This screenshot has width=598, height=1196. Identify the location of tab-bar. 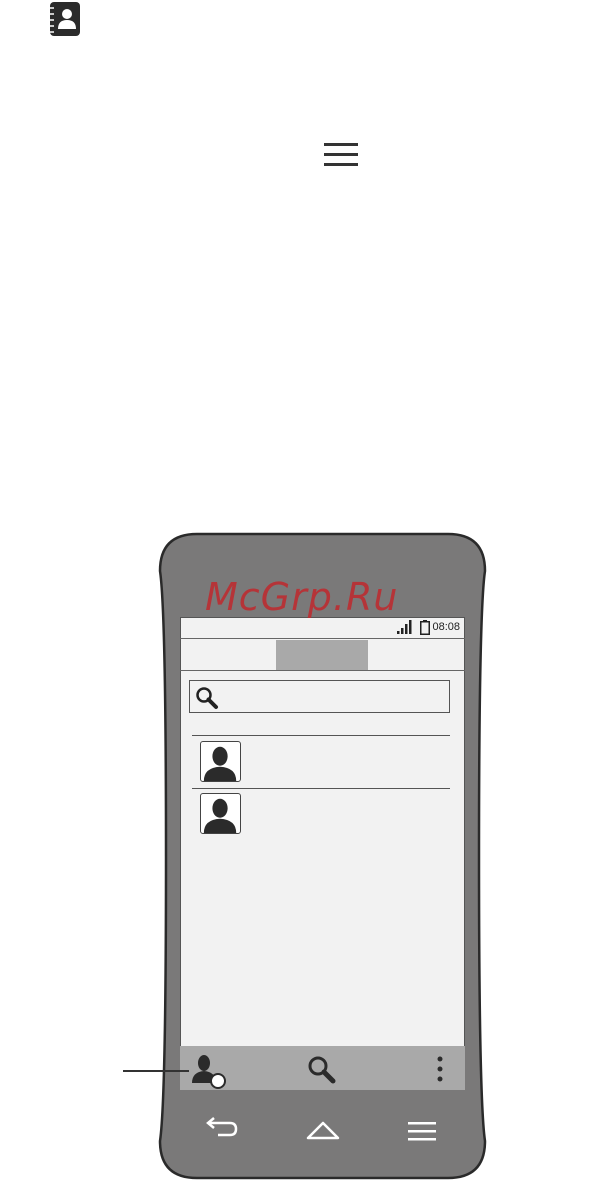
(322, 655).